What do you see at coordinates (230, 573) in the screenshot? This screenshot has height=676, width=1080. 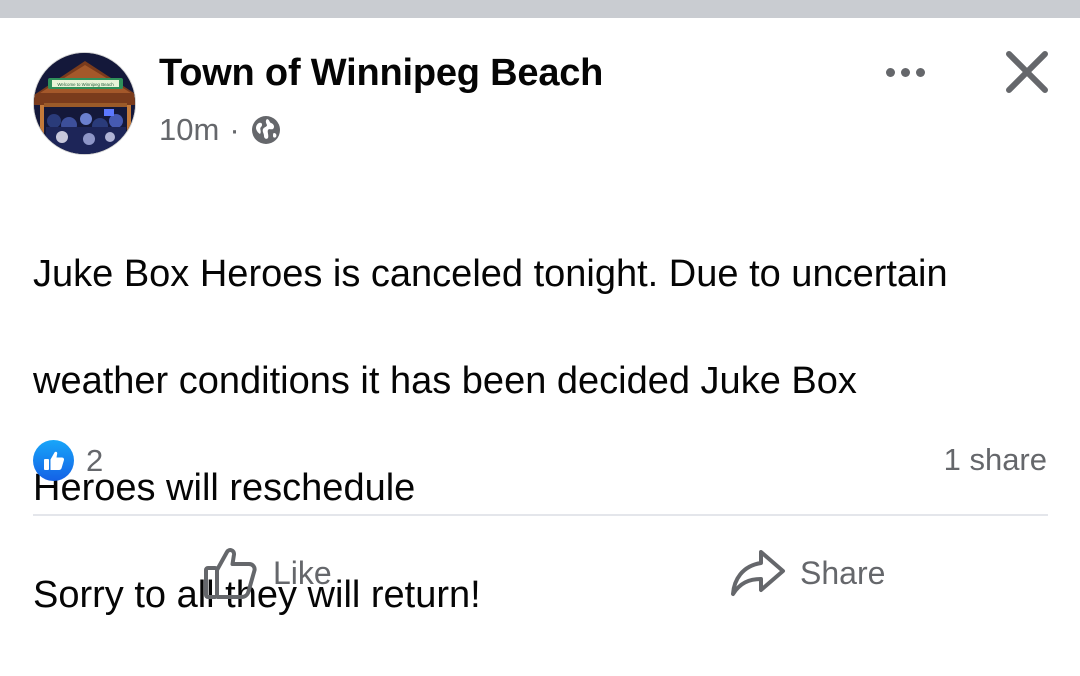 I see `thumbs-up-outline-icon` at bounding box center [230, 573].